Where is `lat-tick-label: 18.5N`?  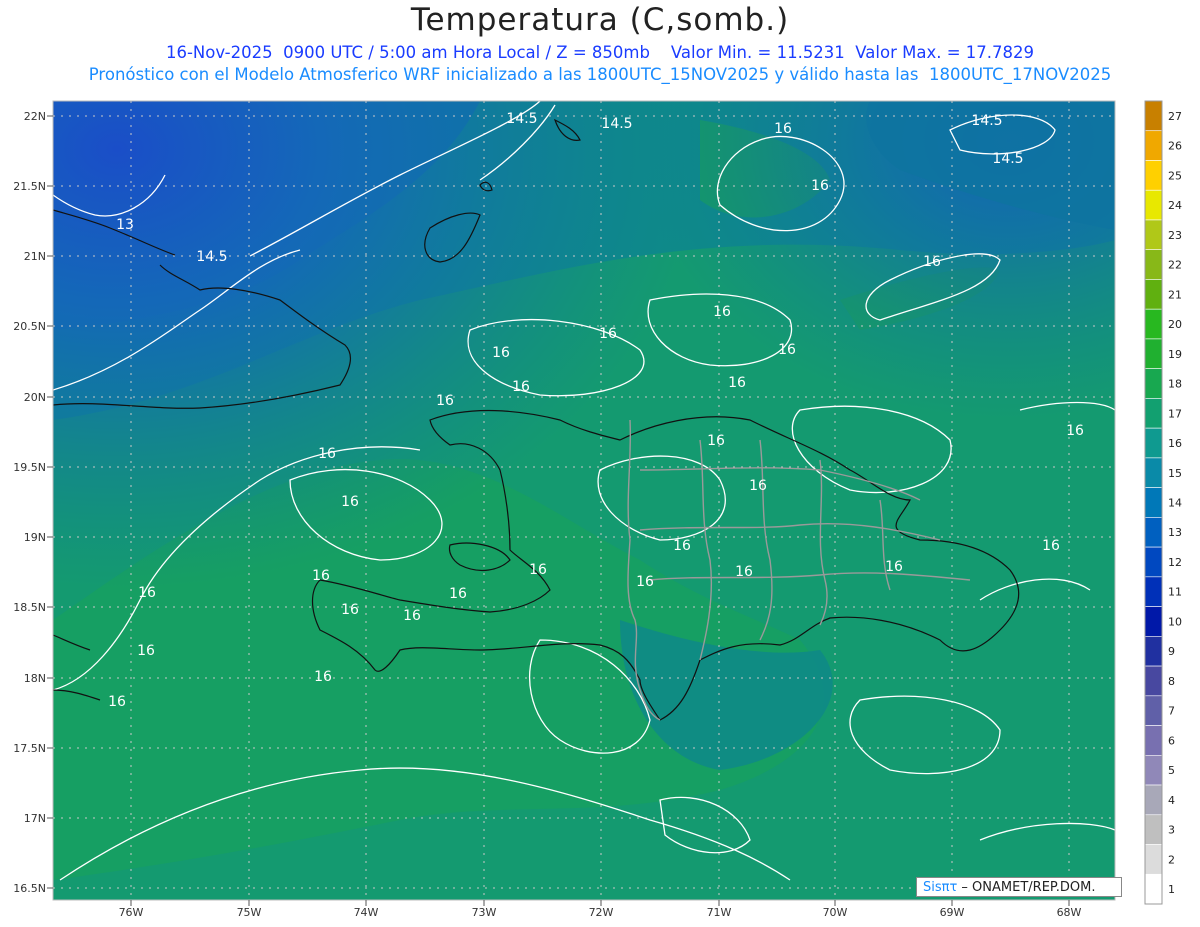 lat-tick-label: 18.5N is located at coordinates (29, 607).